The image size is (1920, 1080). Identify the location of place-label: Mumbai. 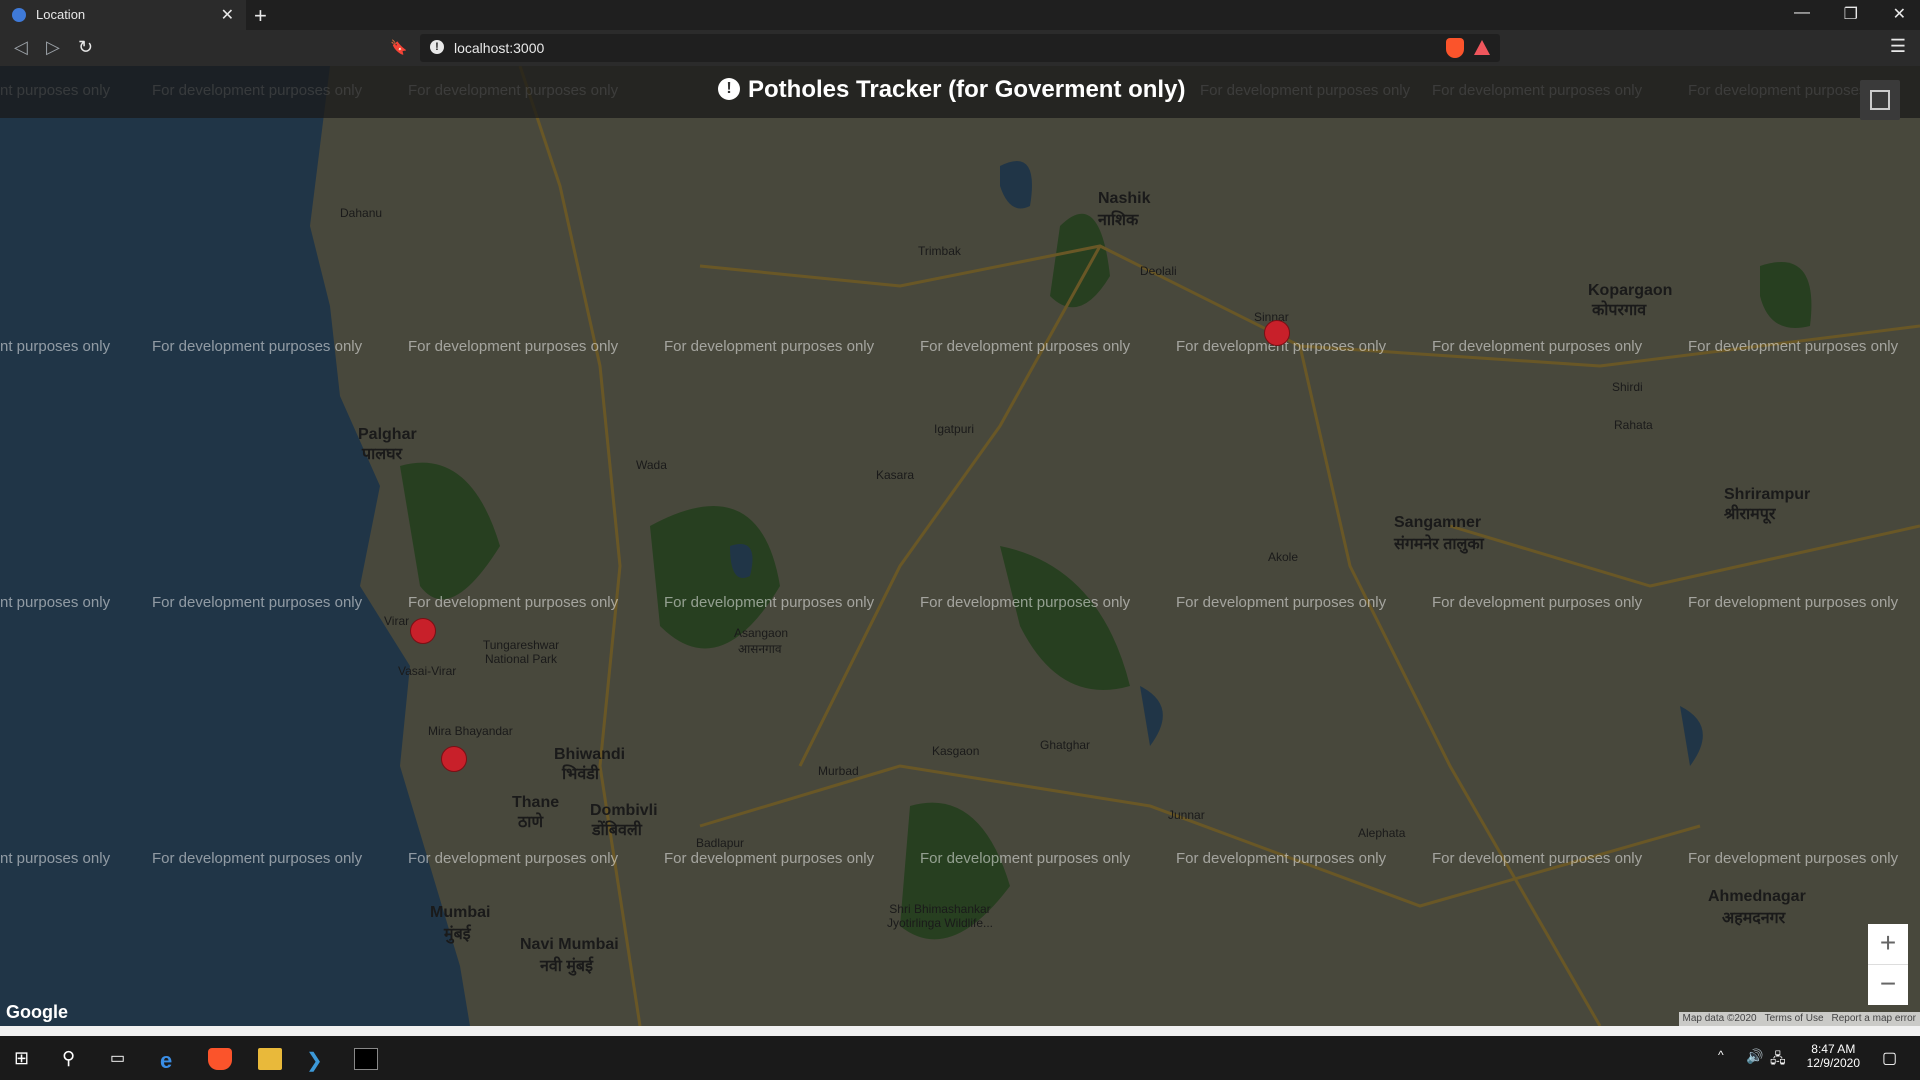
(460, 912).